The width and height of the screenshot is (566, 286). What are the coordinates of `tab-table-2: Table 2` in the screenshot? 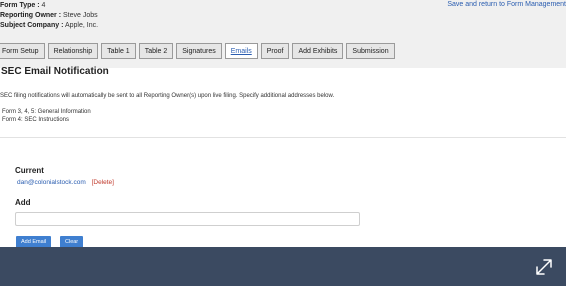 It's located at (156, 51).